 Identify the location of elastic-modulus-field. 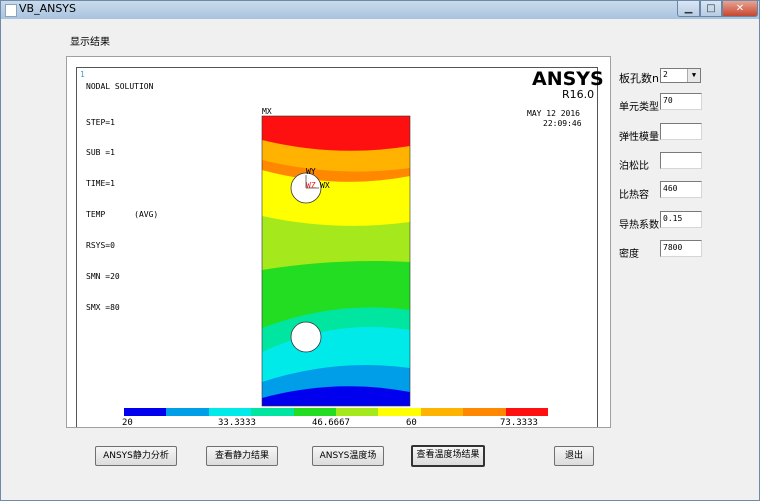
(681, 131).